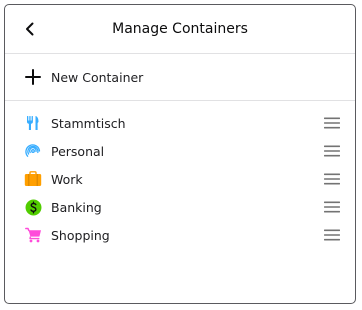 The height and width of the screenshot is (310, 362). Describe the element at coordinates (180, 179) in the screenshot. I see `container-item-work: Work` at that location.